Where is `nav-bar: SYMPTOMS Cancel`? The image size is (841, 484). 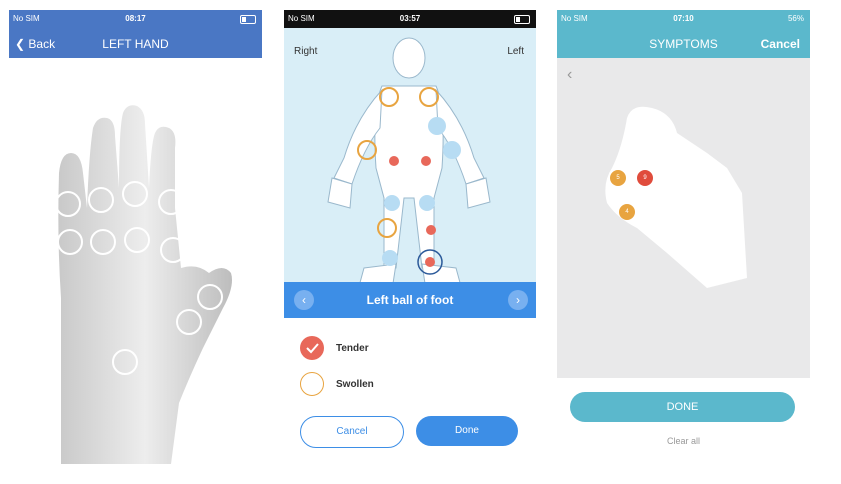
nav-bar: SYMPTOMS Cancel is located at coordinates (683, 43).